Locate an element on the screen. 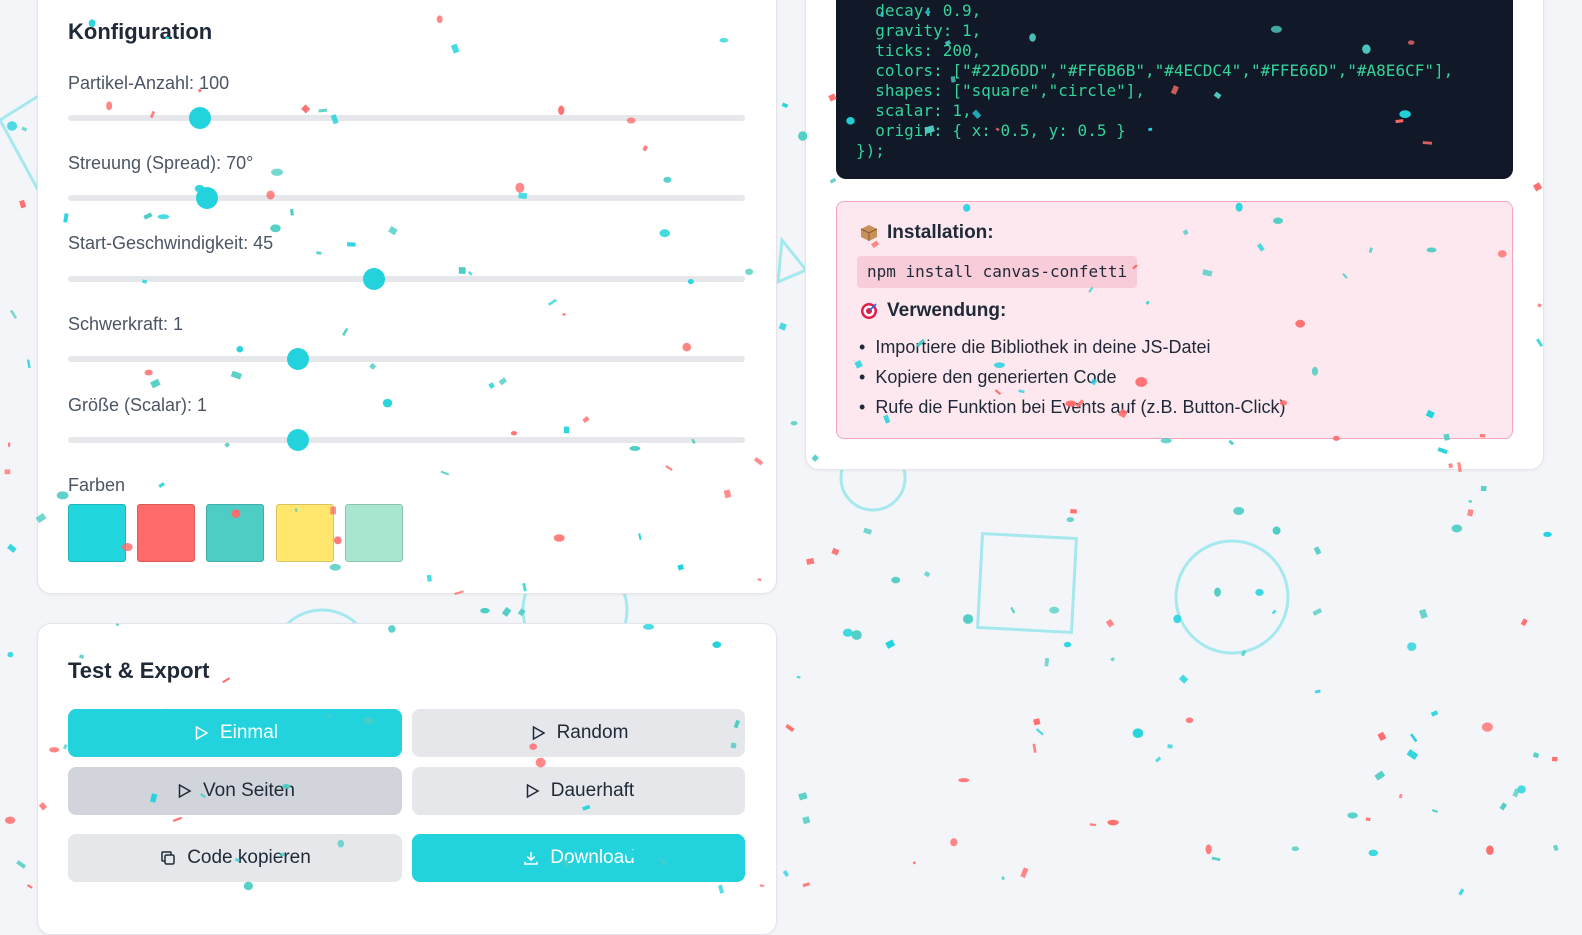  scalar-slider is located at coordinates (406, 440).